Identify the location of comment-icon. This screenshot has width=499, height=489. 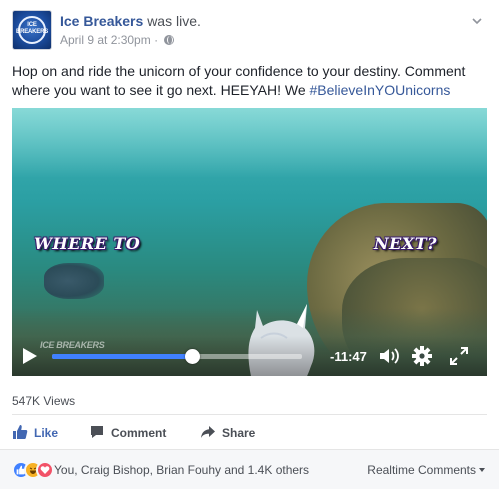
(97, 432).